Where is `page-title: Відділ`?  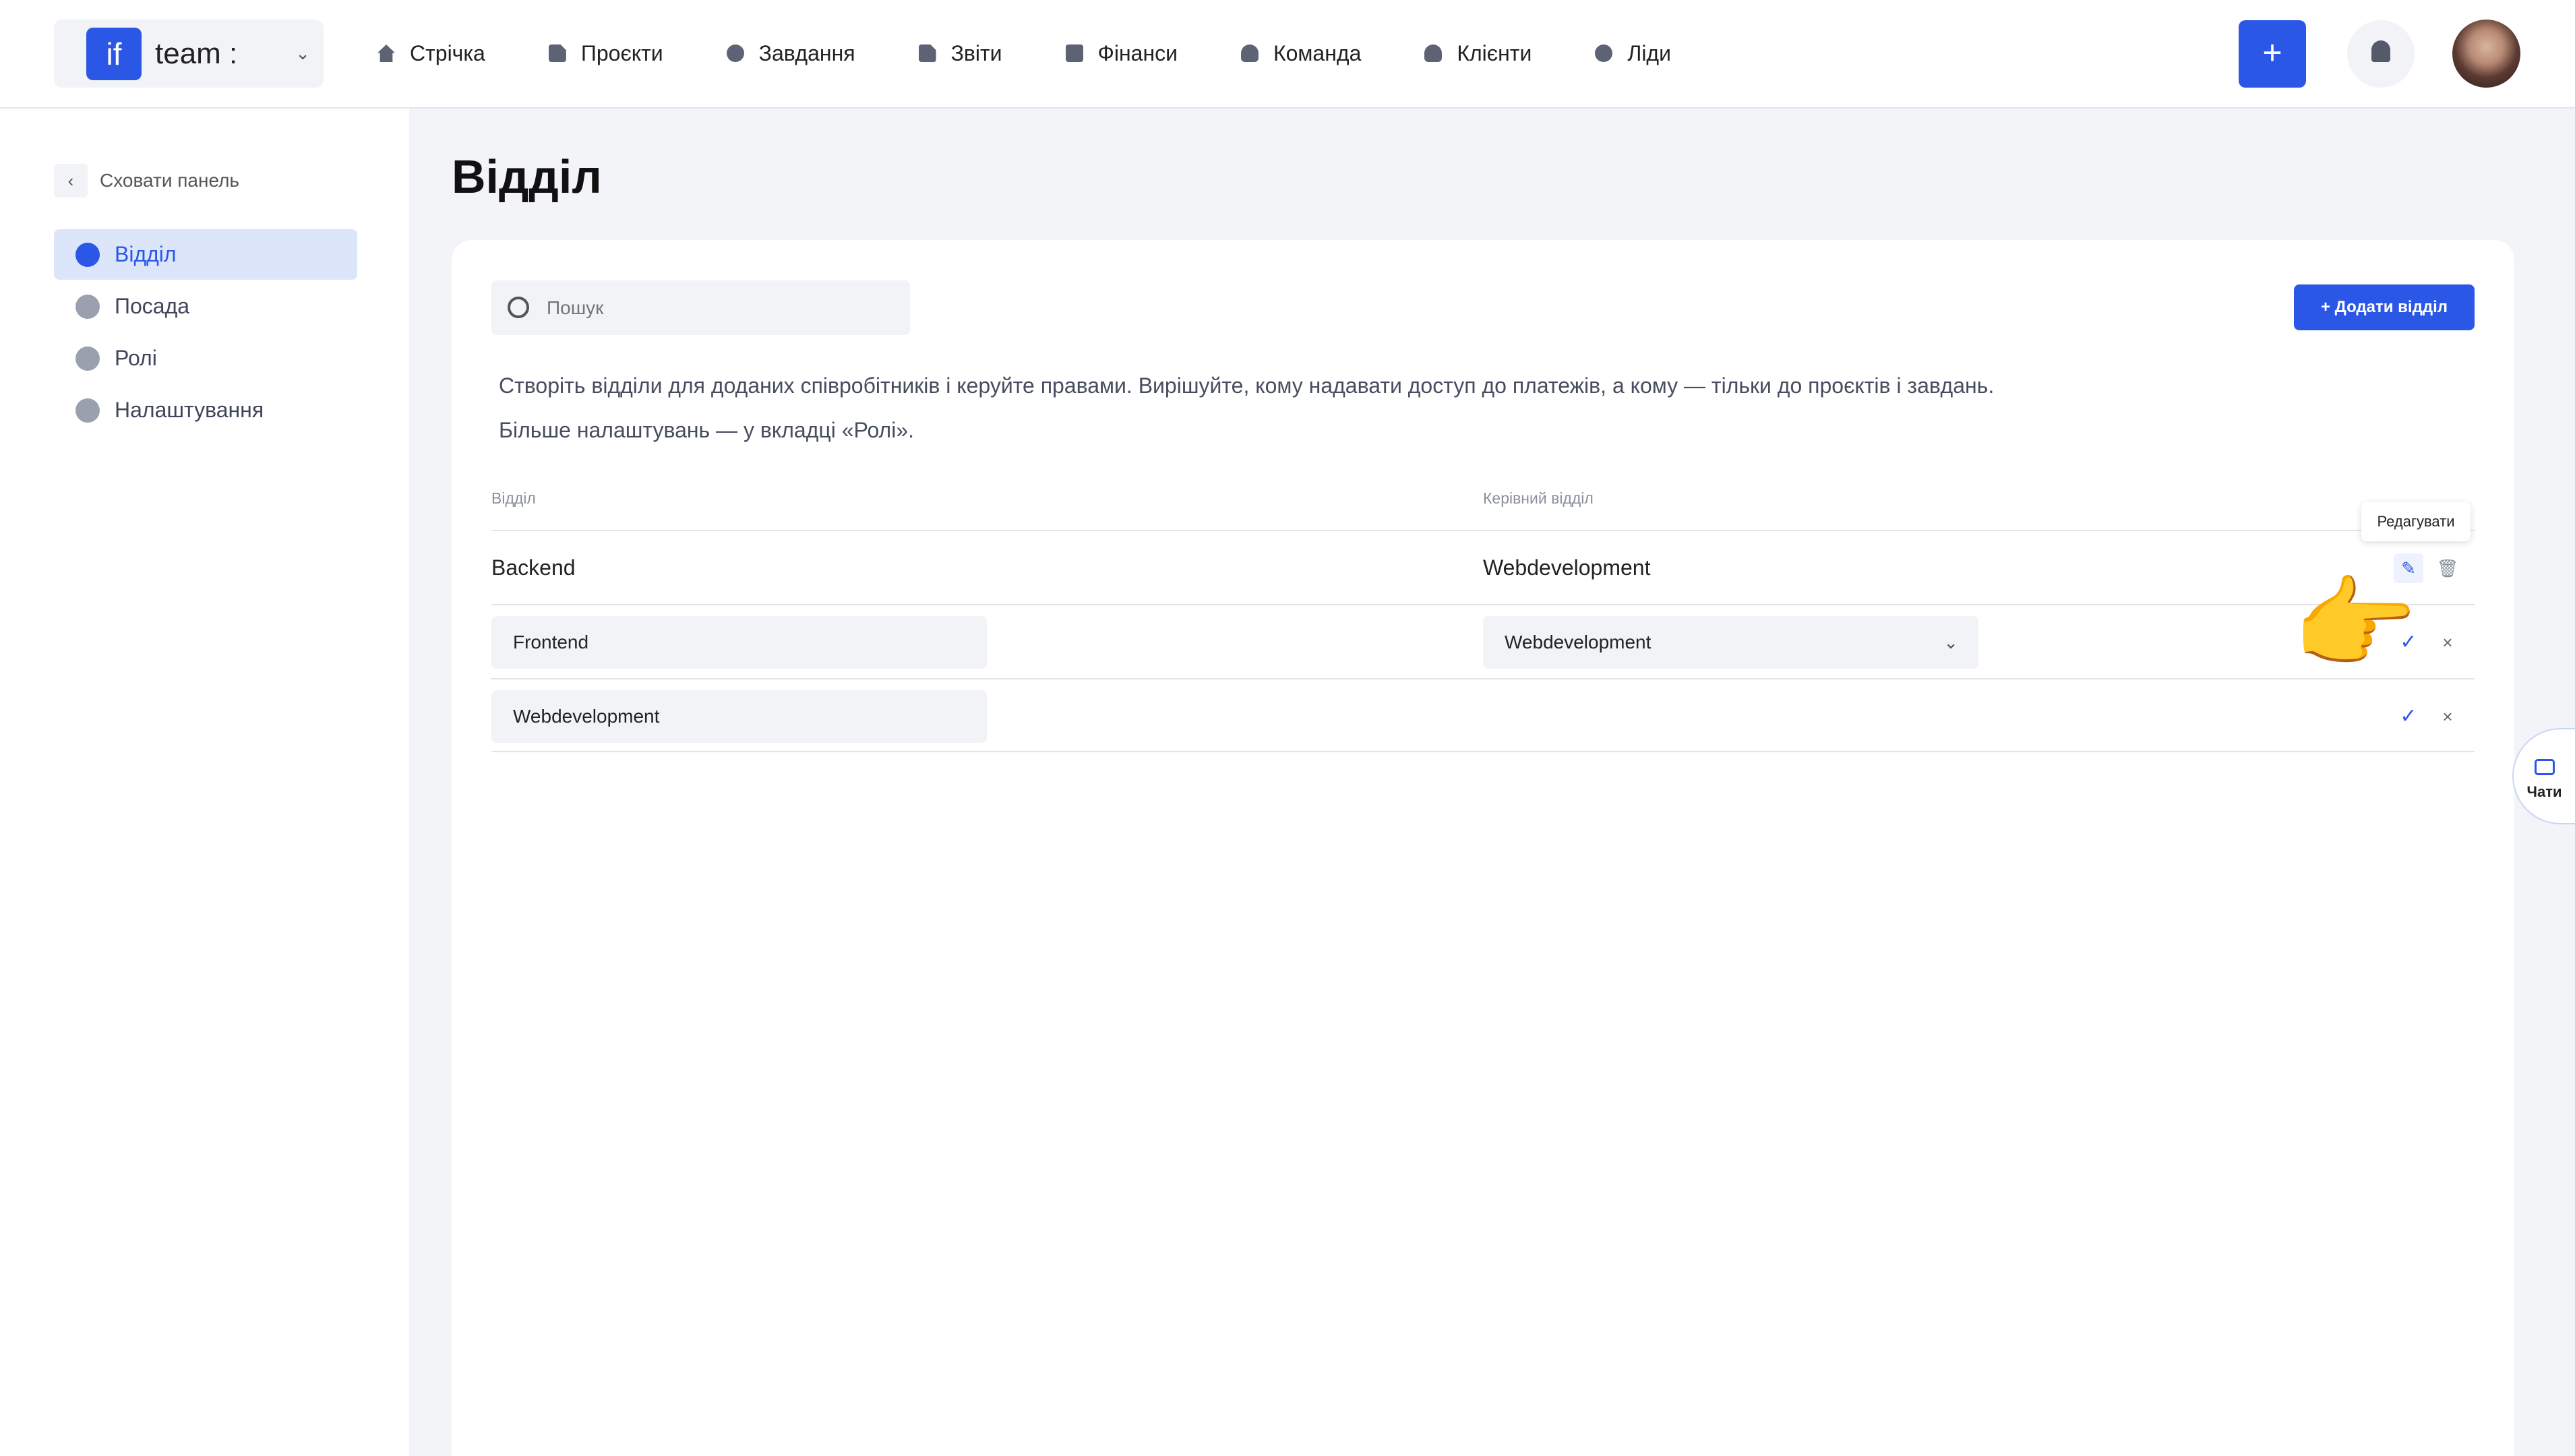
page-title: Відділ is located at coordinates (527, 176).